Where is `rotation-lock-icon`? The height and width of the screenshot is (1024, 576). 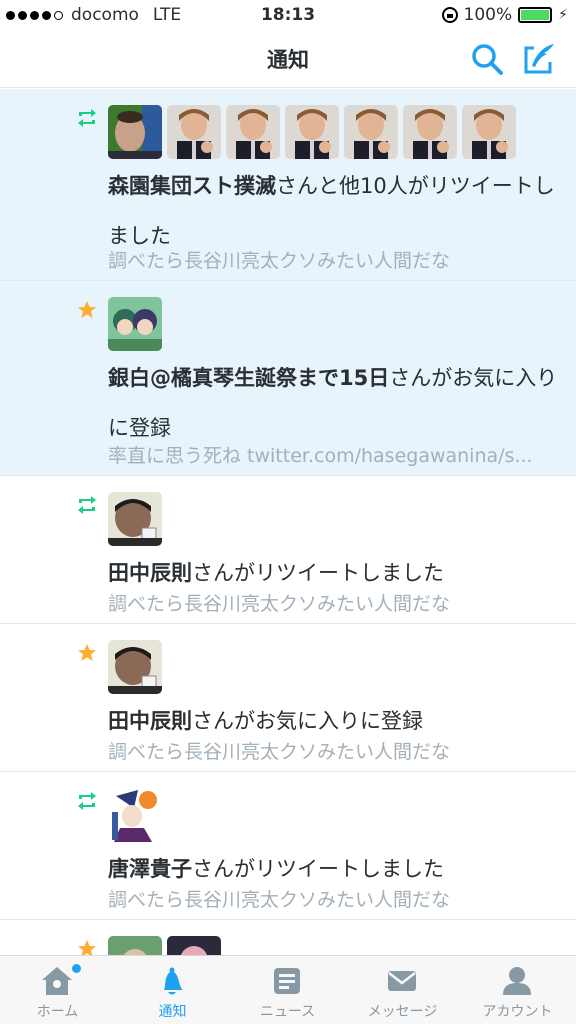
rotation-lock-icon is located at coordinates (449, 15).